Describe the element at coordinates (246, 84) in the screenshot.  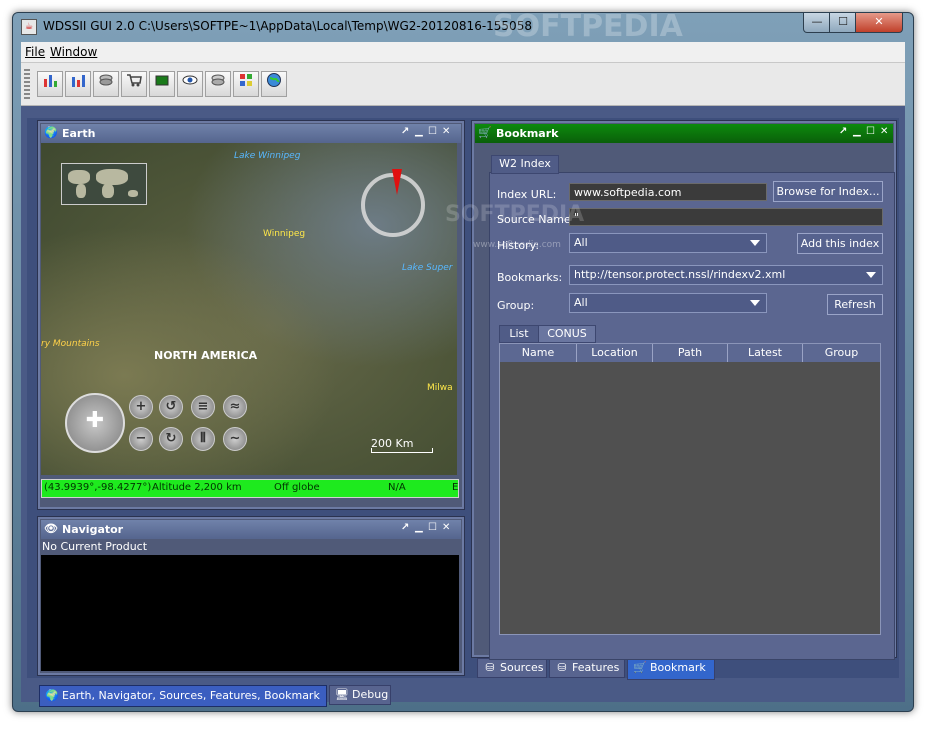
I see `grid-icon` at that location.